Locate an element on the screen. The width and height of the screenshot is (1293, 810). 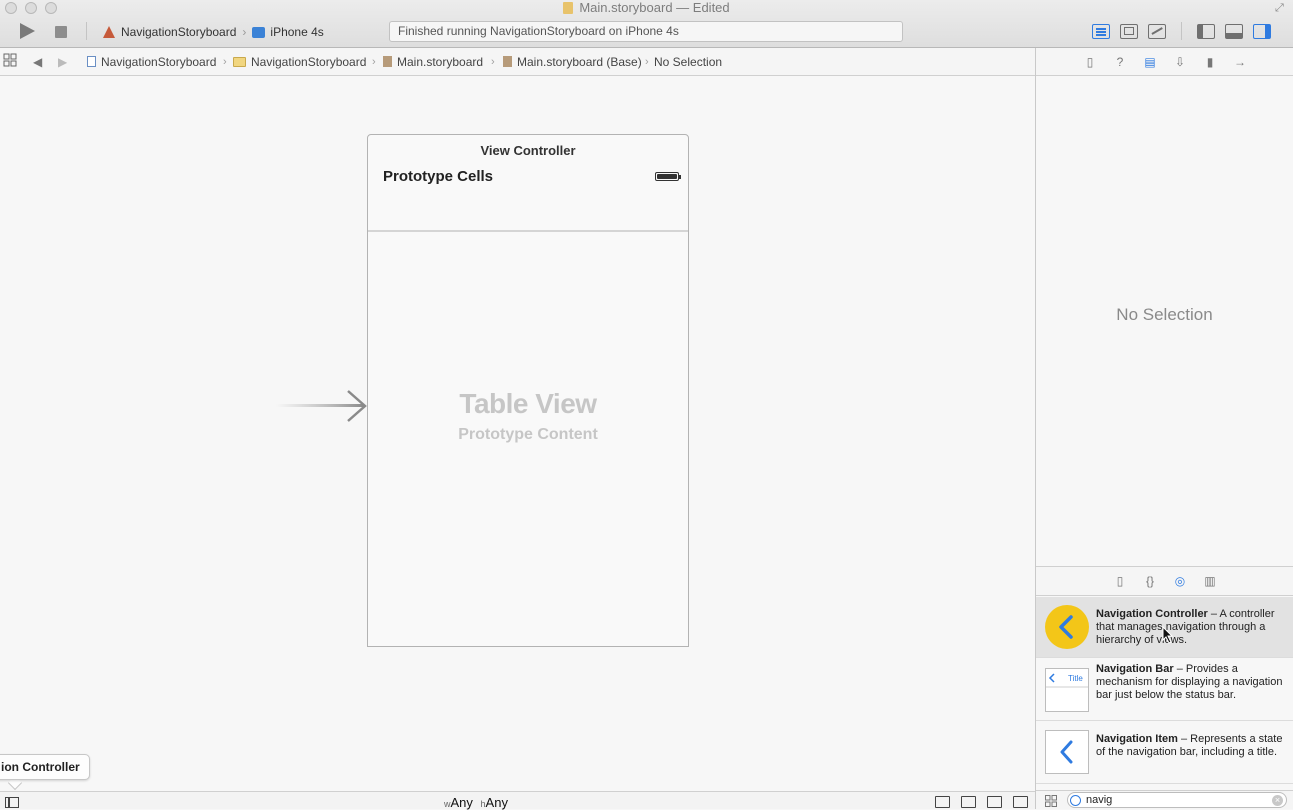
scheme-selector: NavigationStoryboard › iPhone 4s is located at coordinates (213, 32).